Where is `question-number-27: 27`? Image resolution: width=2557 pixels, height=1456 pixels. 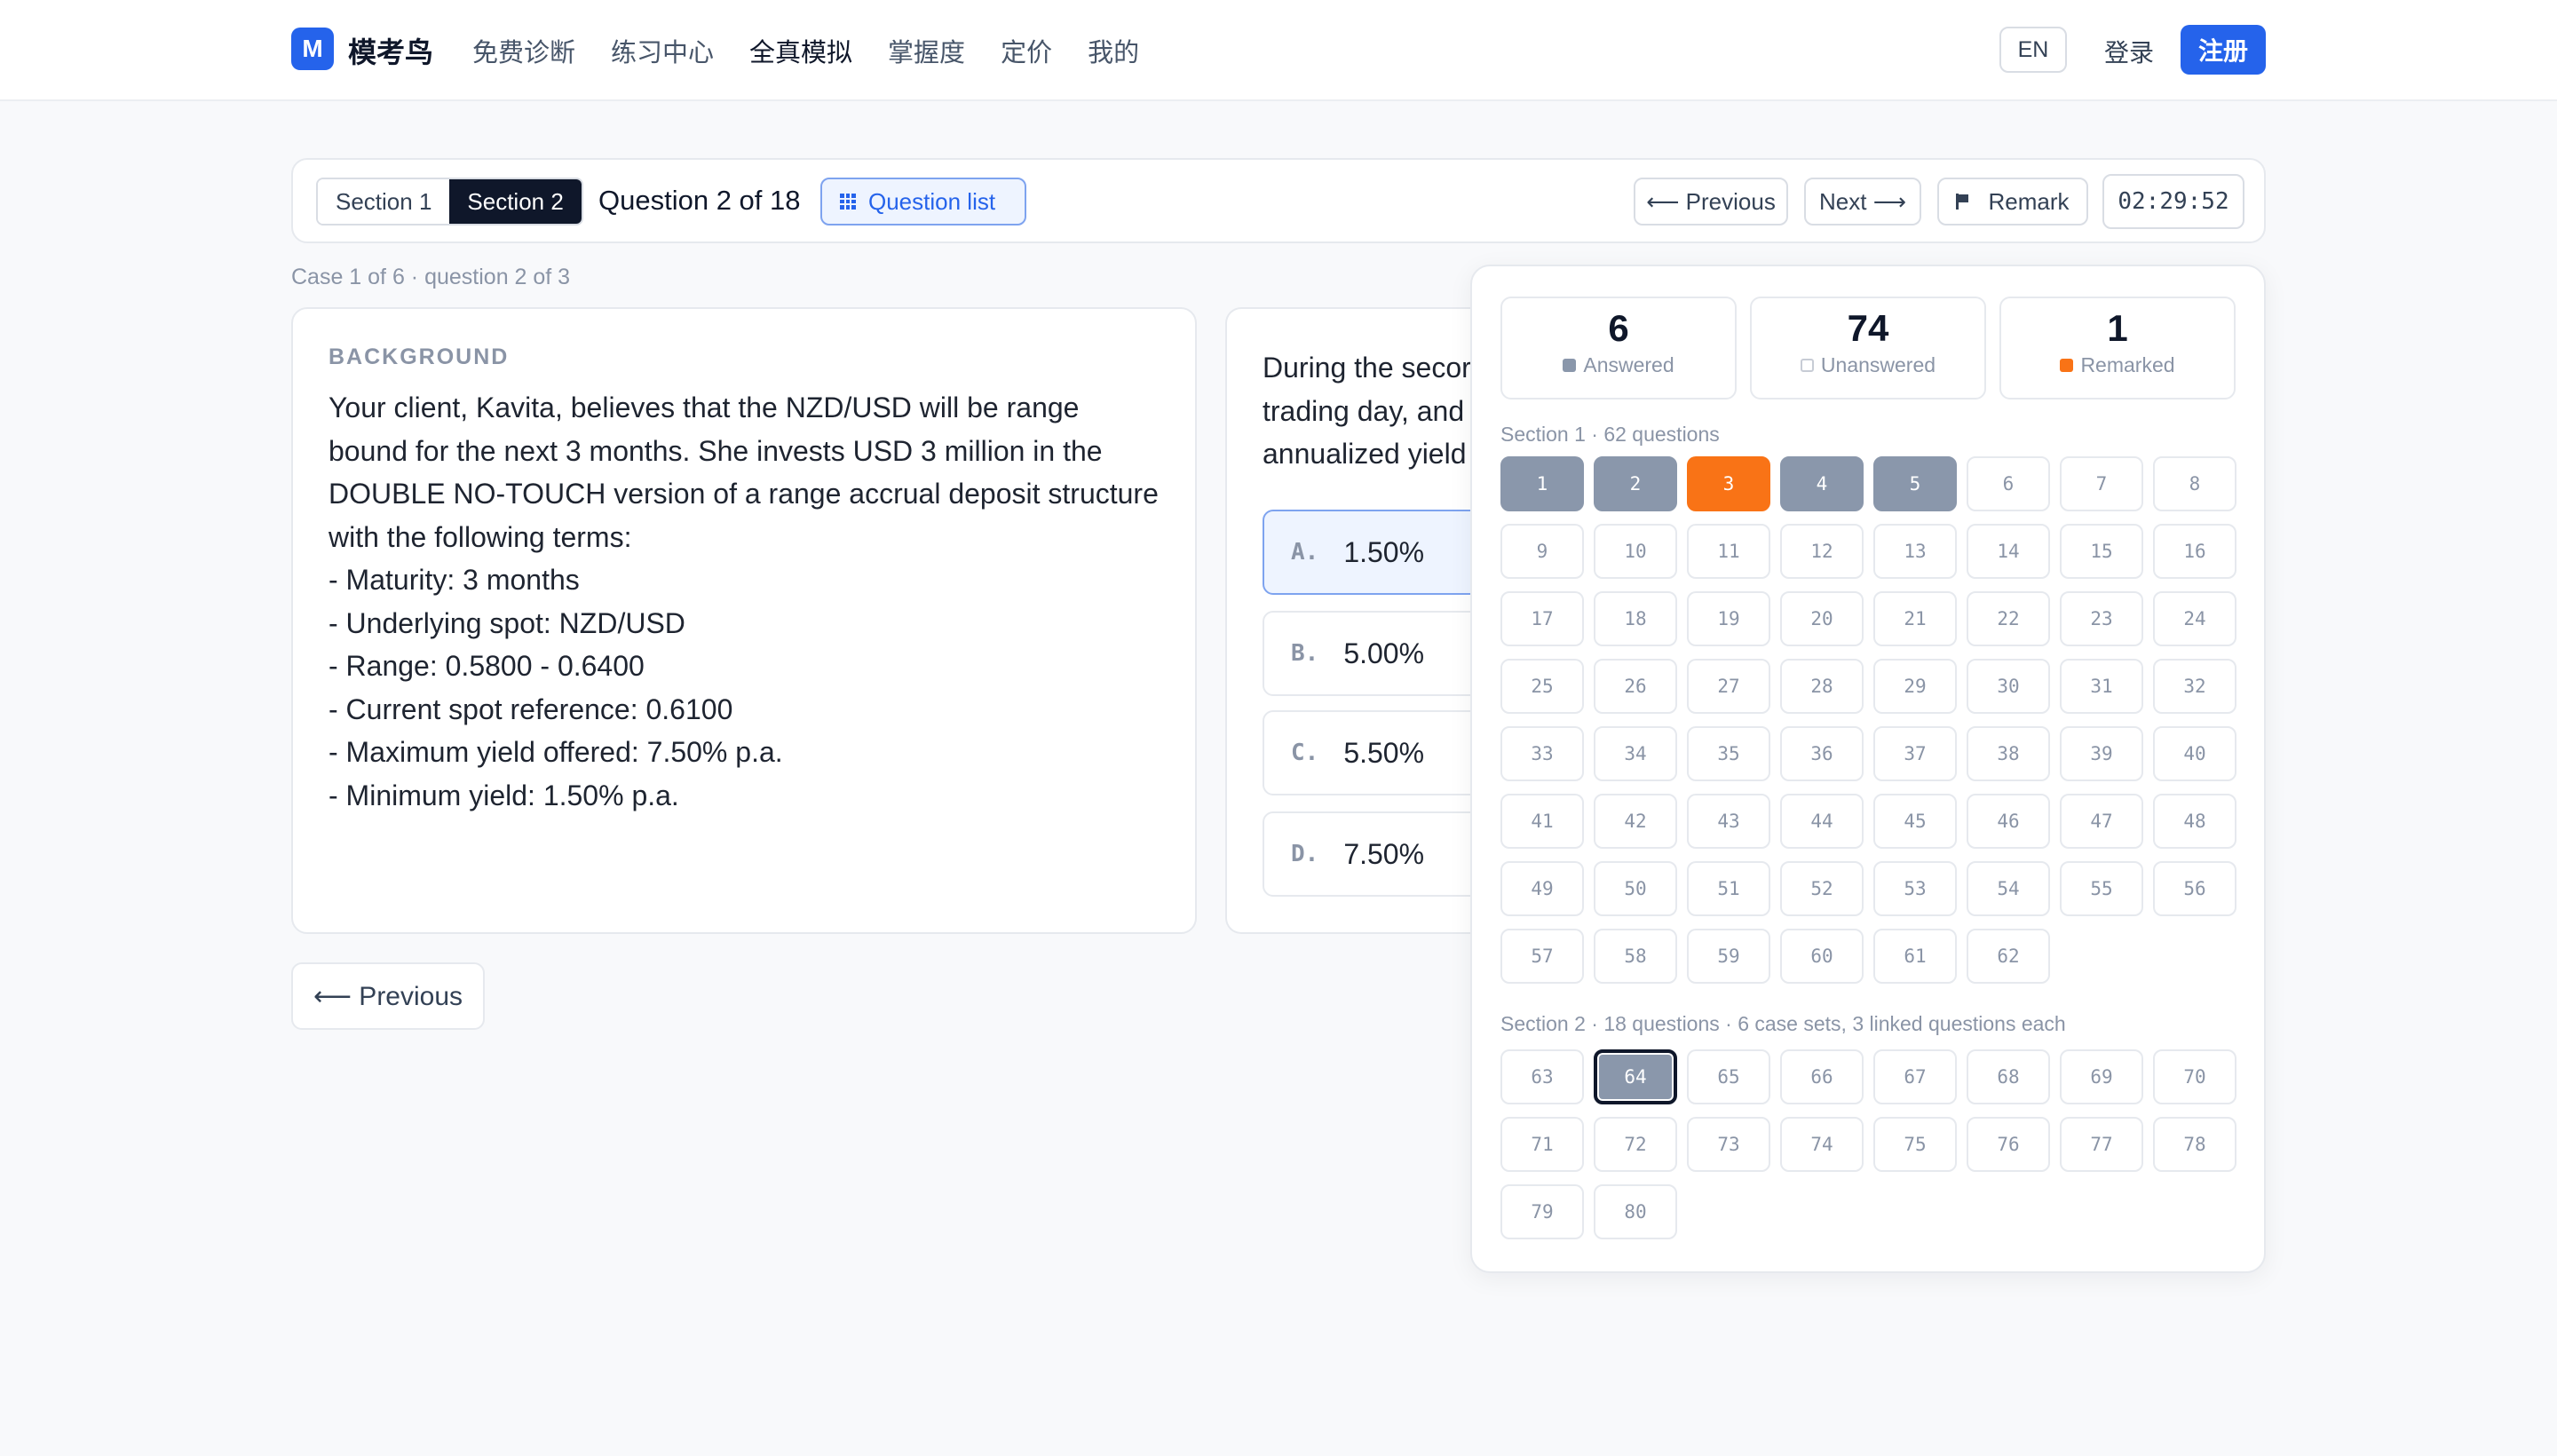 question-number-27: 27 is located at coordinates (1728, 686).